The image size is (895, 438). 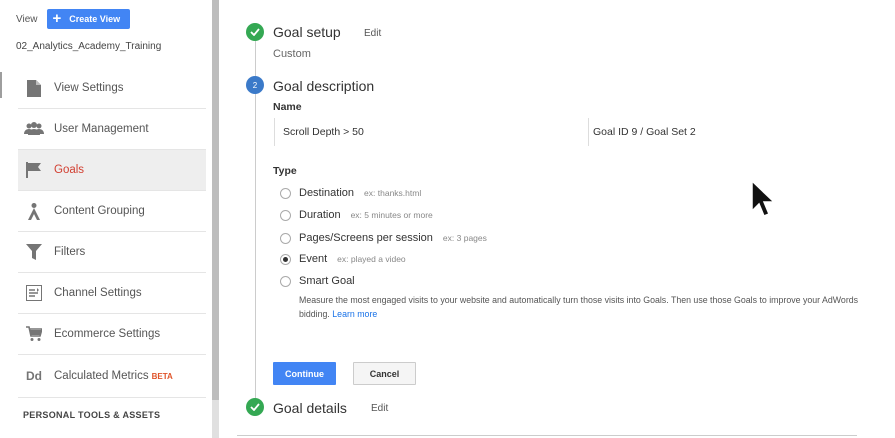 I want to click on radio-pages-screens: Pages/Screens per session ex: 3 pages, so click(x=383, y=238).